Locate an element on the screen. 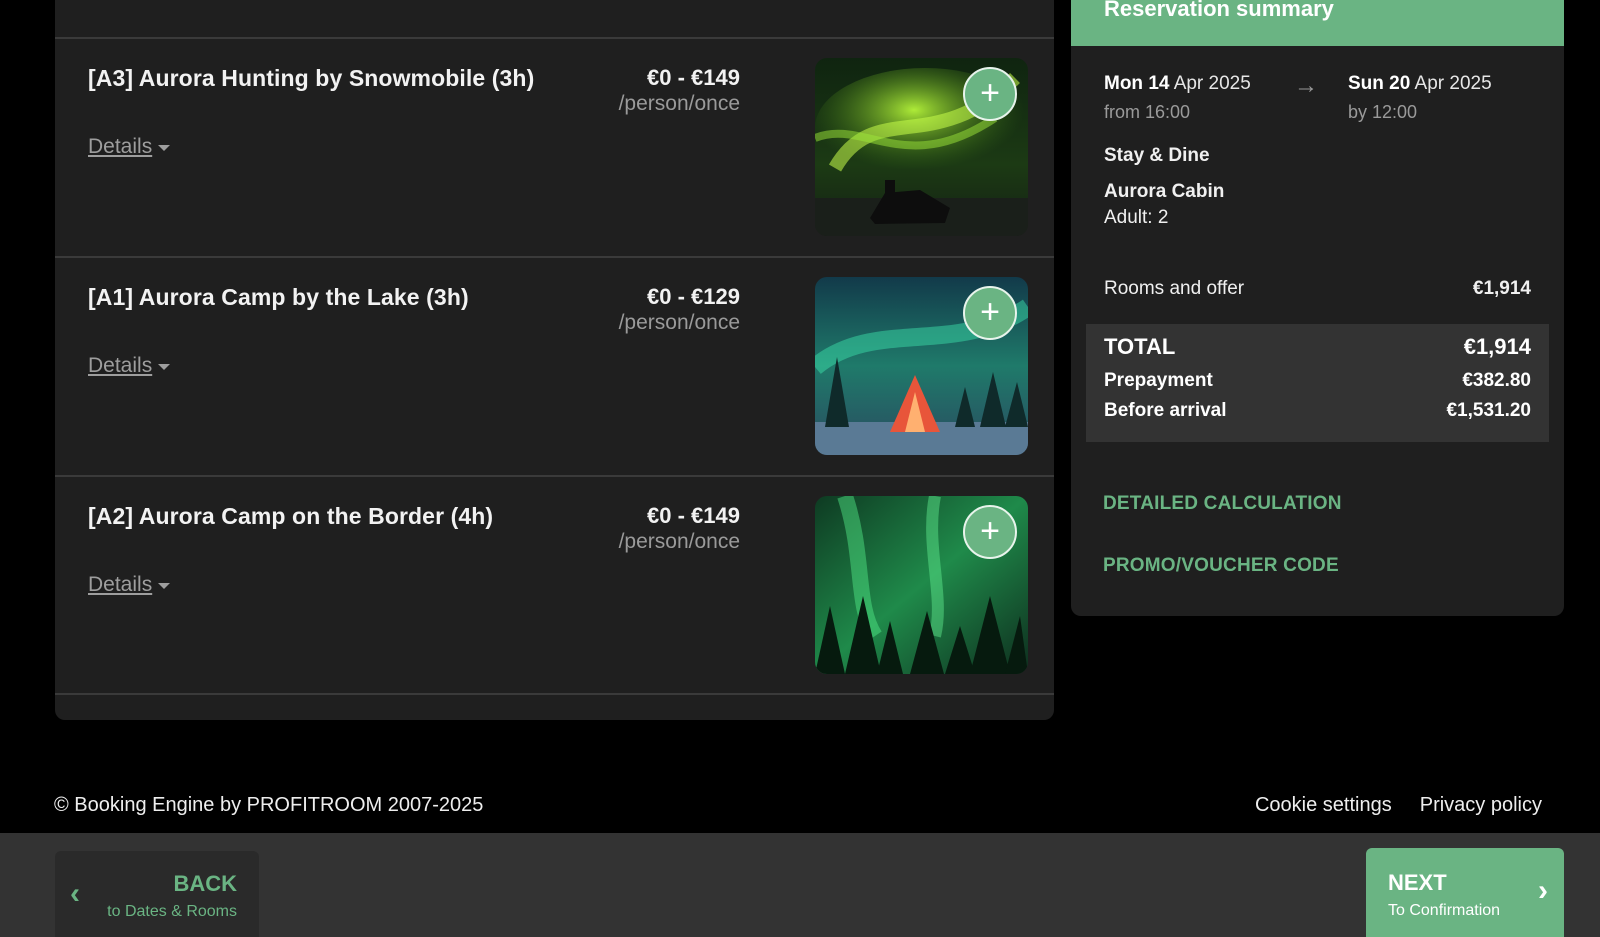  promo-code-link: PROMO/VOUCHER CODE is located at coordinates (1221, 566).